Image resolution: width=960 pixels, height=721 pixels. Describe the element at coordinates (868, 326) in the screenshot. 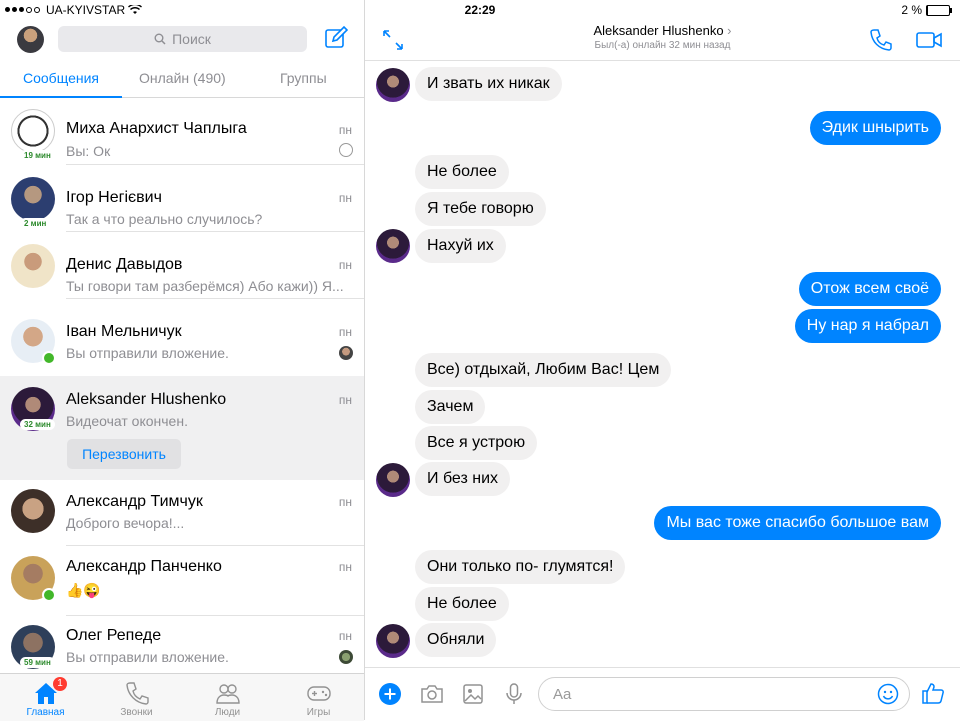

I see `message-bubble-outgoing: Ну нар я набрал` at that location.